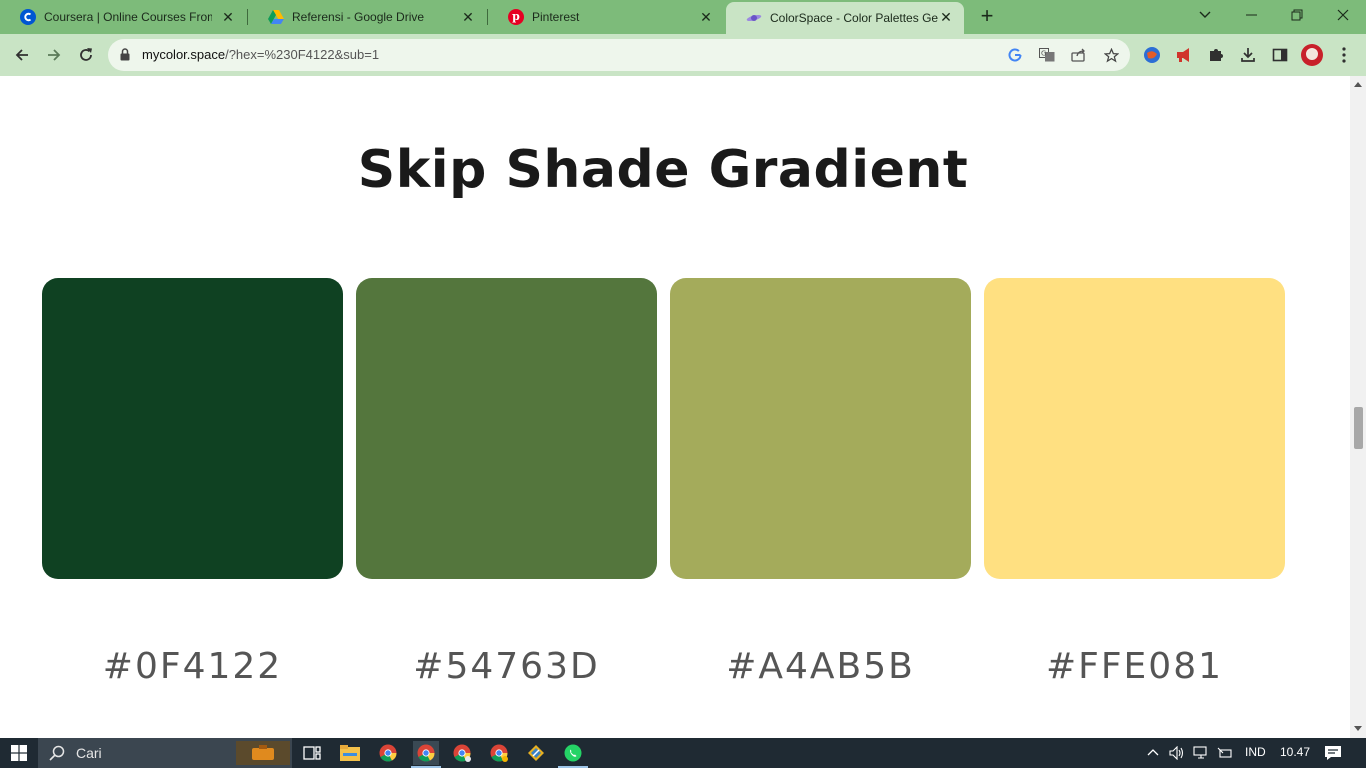  What do you see at coordinates (312, 753) in the screenshot?
I see `task-view-icon` at bounding box center [312, 753].